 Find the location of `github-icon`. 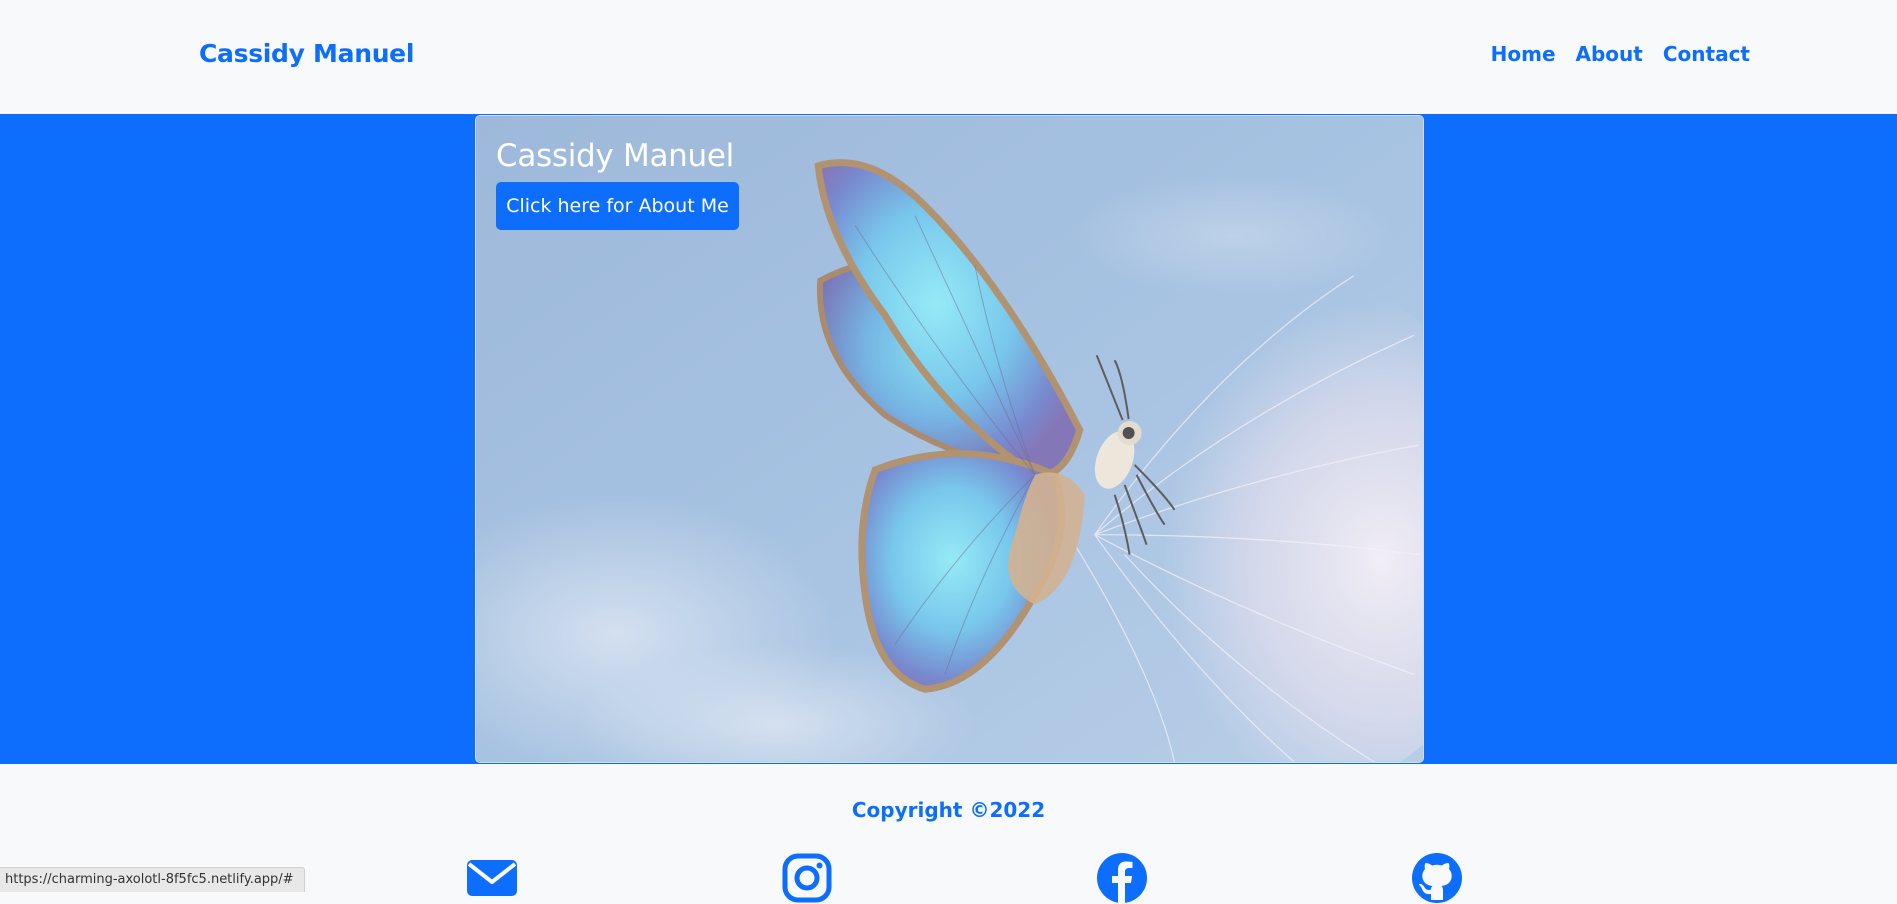

github-icon is located at coordinates (1437, 878).